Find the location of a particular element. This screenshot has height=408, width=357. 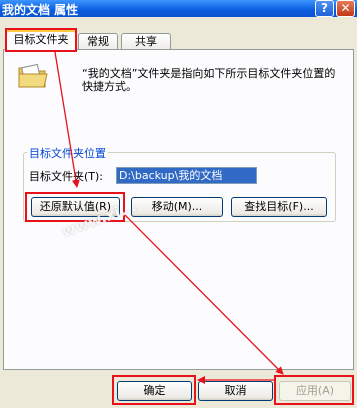

apply-button: 应用(A) is located at coordinates (315, 391).